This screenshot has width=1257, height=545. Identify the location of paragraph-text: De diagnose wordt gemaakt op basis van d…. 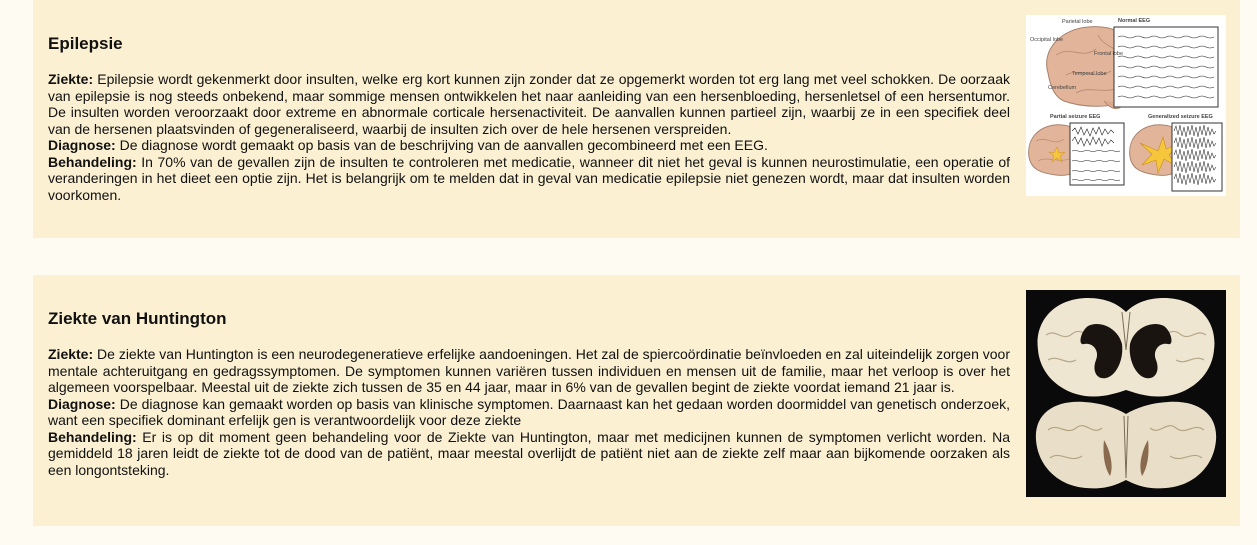
(443, 145).